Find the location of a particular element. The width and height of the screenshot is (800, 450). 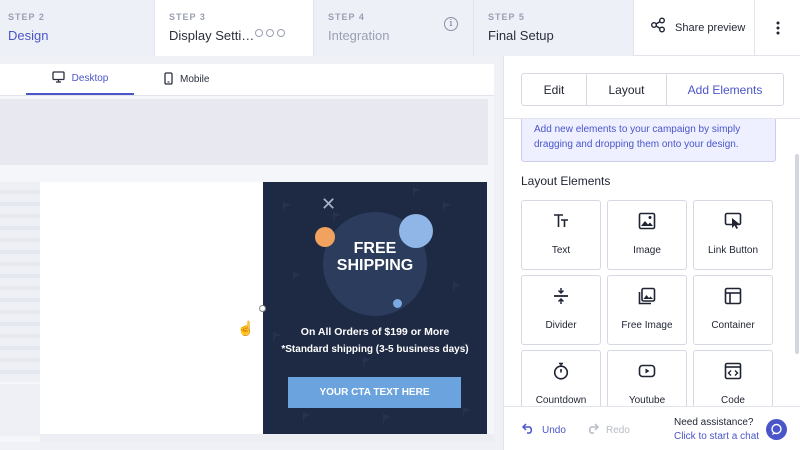

tab-mobile: Mobile is located at coordinates (186, 79).